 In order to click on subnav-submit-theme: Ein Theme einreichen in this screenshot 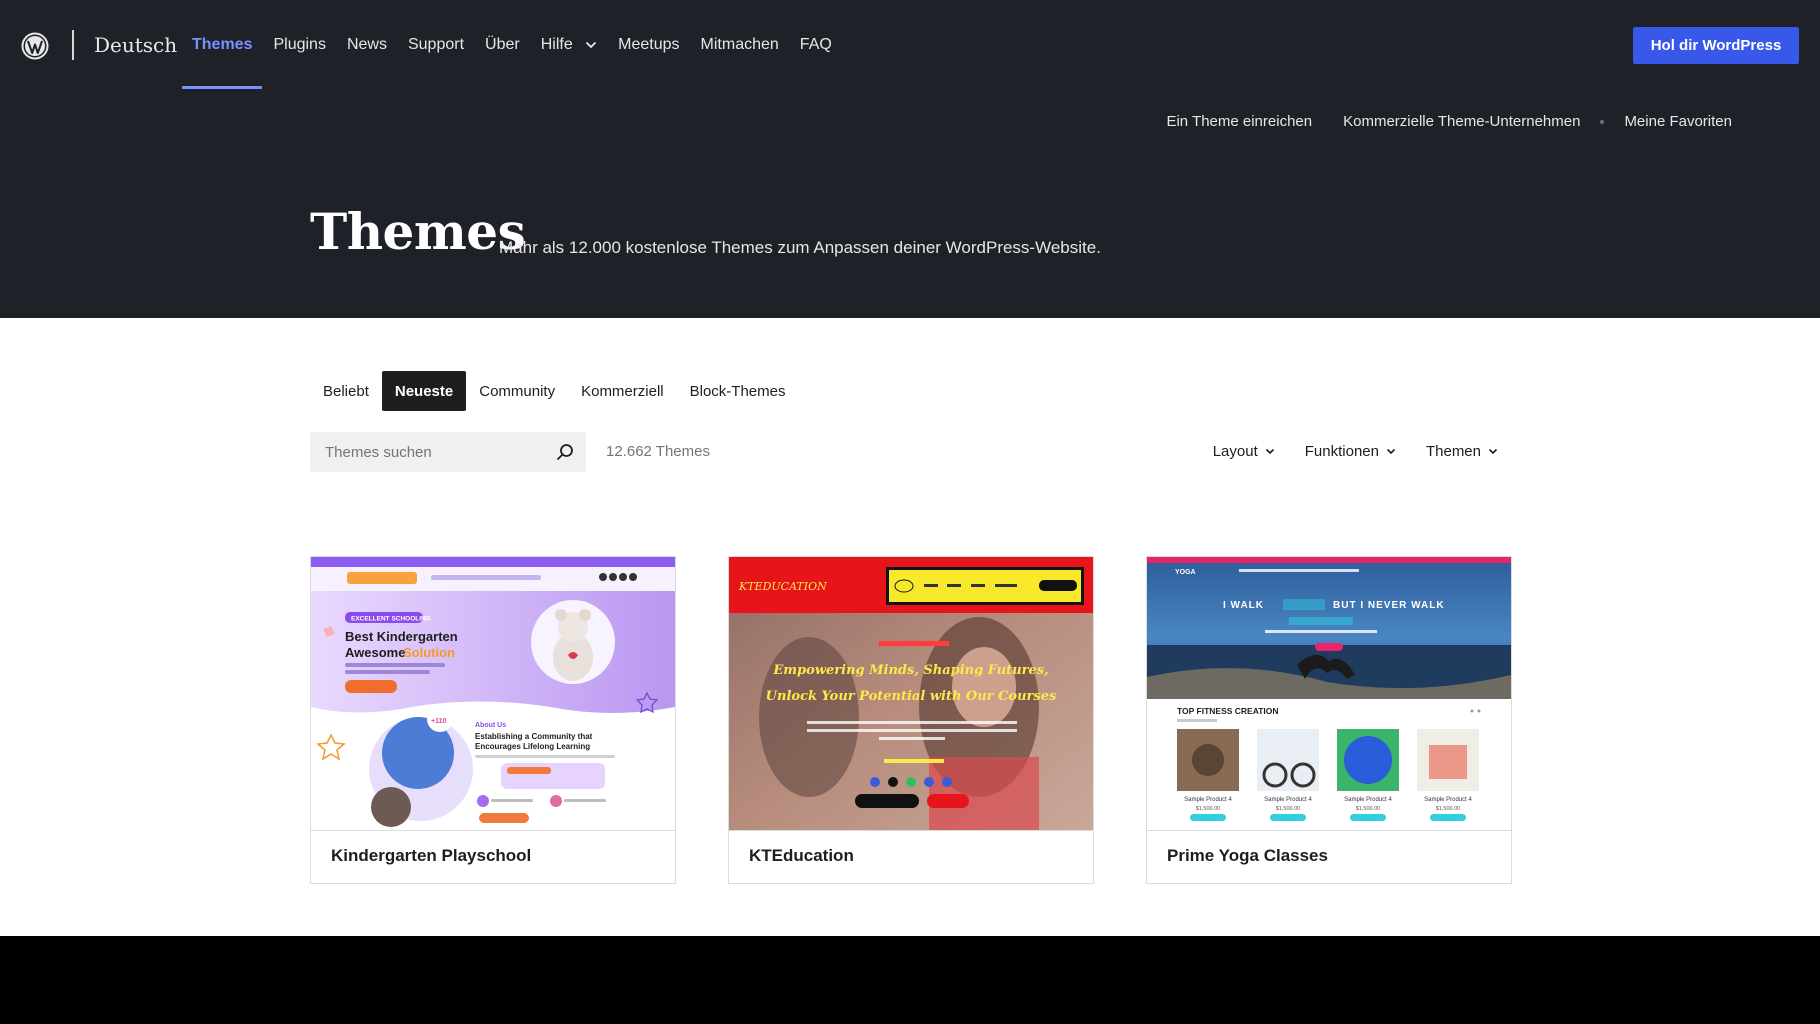, I will do `click(1239, 121)`.